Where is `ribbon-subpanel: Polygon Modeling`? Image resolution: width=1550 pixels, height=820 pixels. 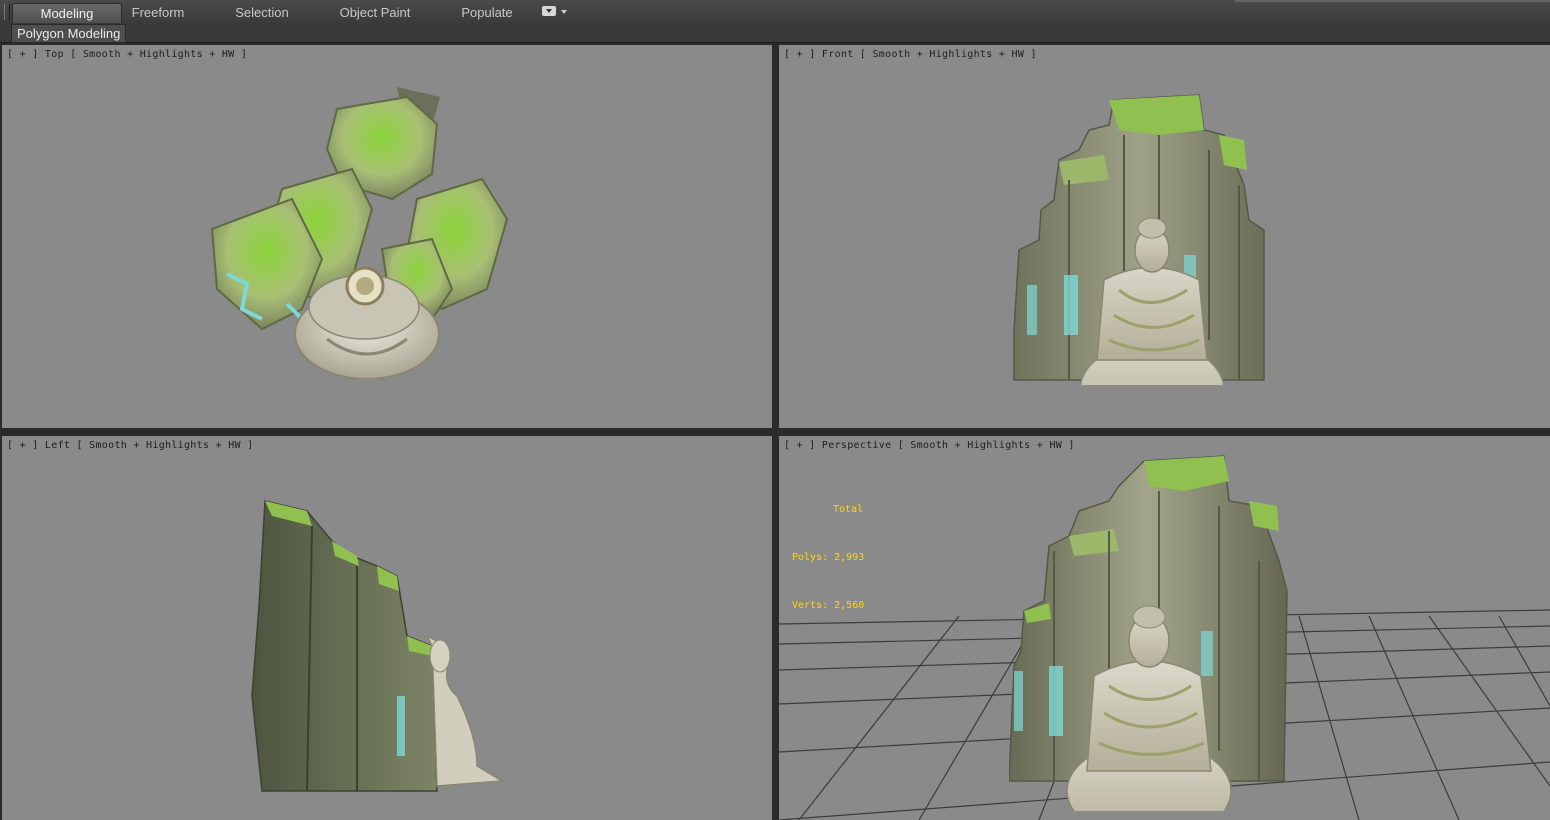 ribbon-subpanel: Polygon Modeling is located at coordinates (775, 33).